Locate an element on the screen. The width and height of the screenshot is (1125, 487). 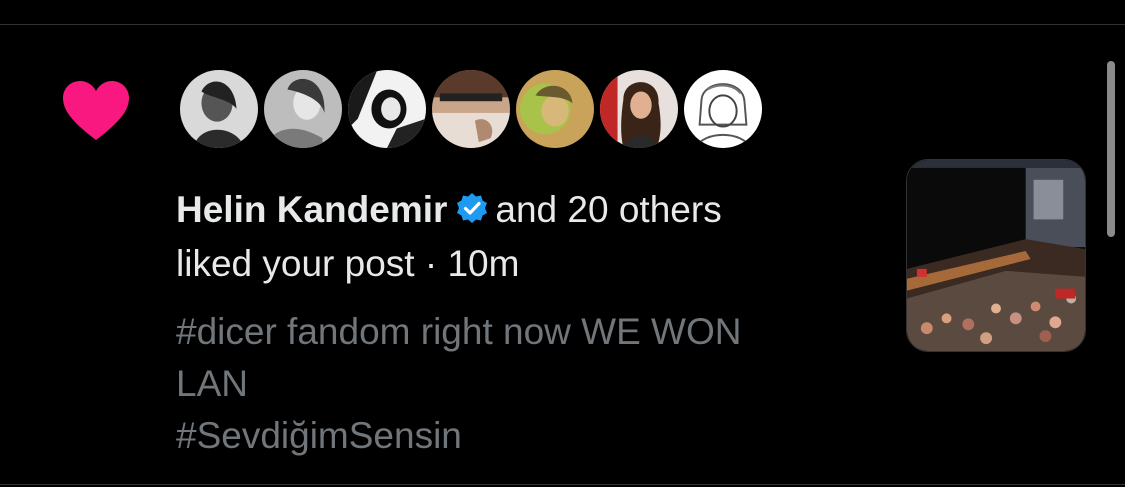
scrollbar is located at coordinates (1111, 149).